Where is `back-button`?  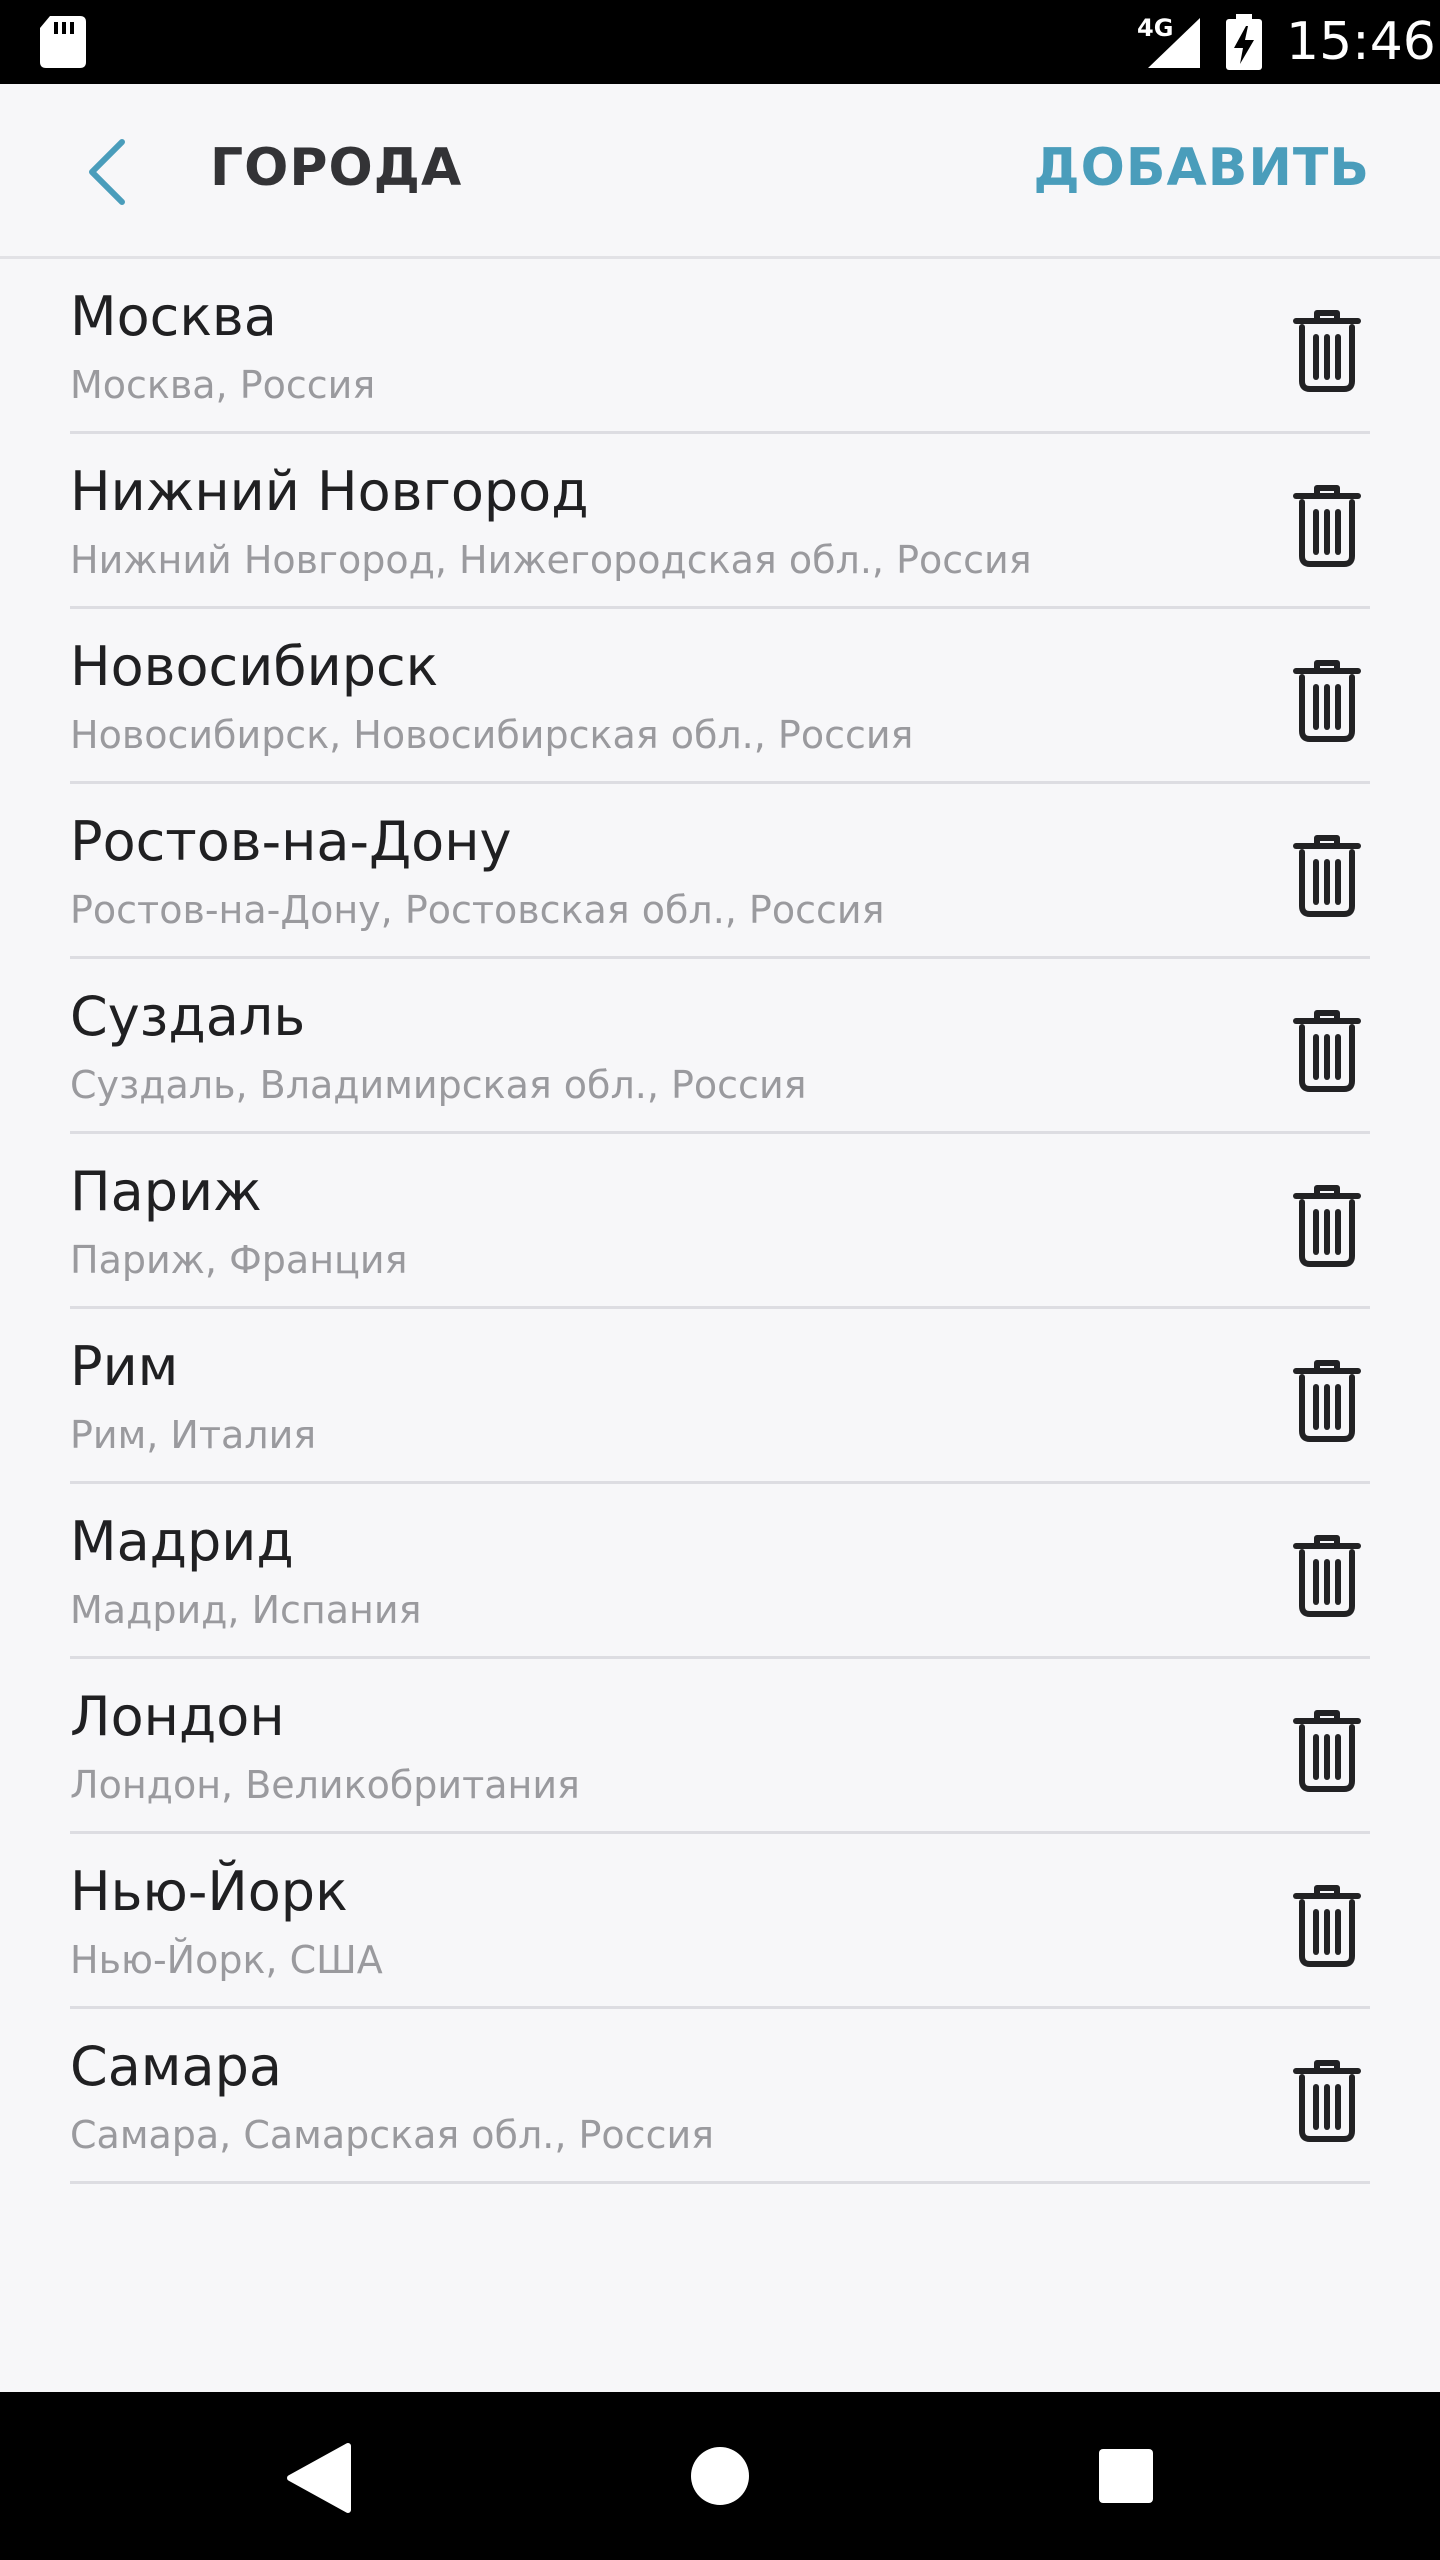 back-button is located at coordinates (106, 172).